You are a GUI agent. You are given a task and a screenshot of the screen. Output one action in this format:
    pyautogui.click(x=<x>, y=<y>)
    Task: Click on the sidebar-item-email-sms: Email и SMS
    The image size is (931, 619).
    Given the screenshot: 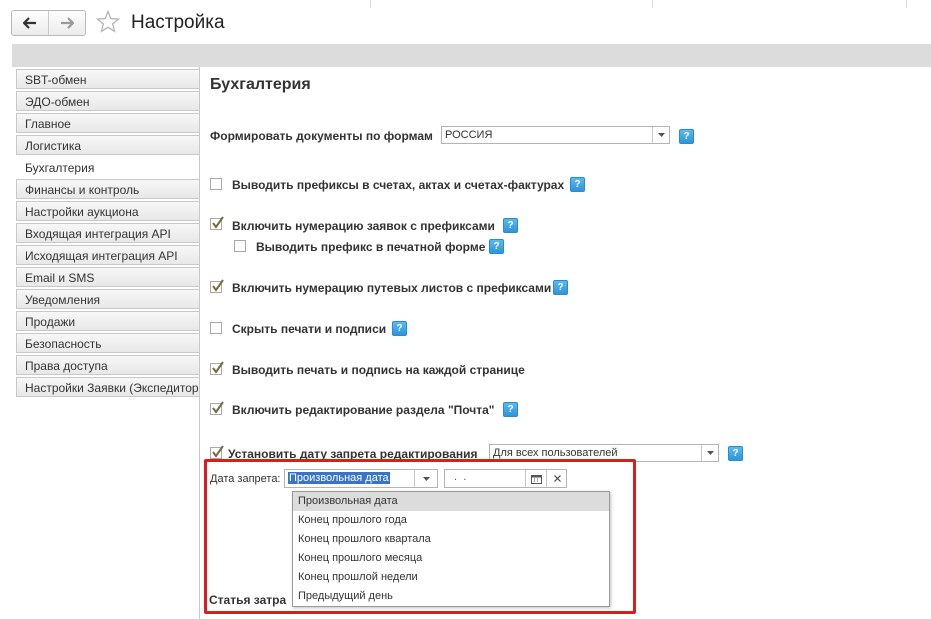 What is the action you would take?
    pyautogui.click(x=108, y=277)
    